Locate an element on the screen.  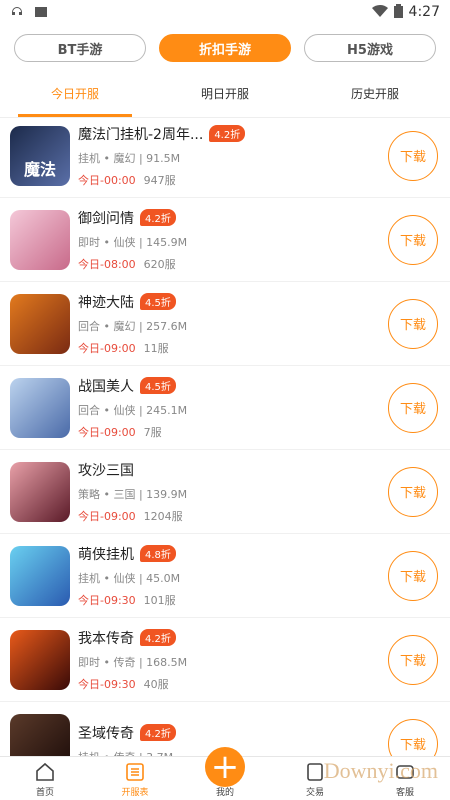
trade-icon is located at coordinates (315, 772).